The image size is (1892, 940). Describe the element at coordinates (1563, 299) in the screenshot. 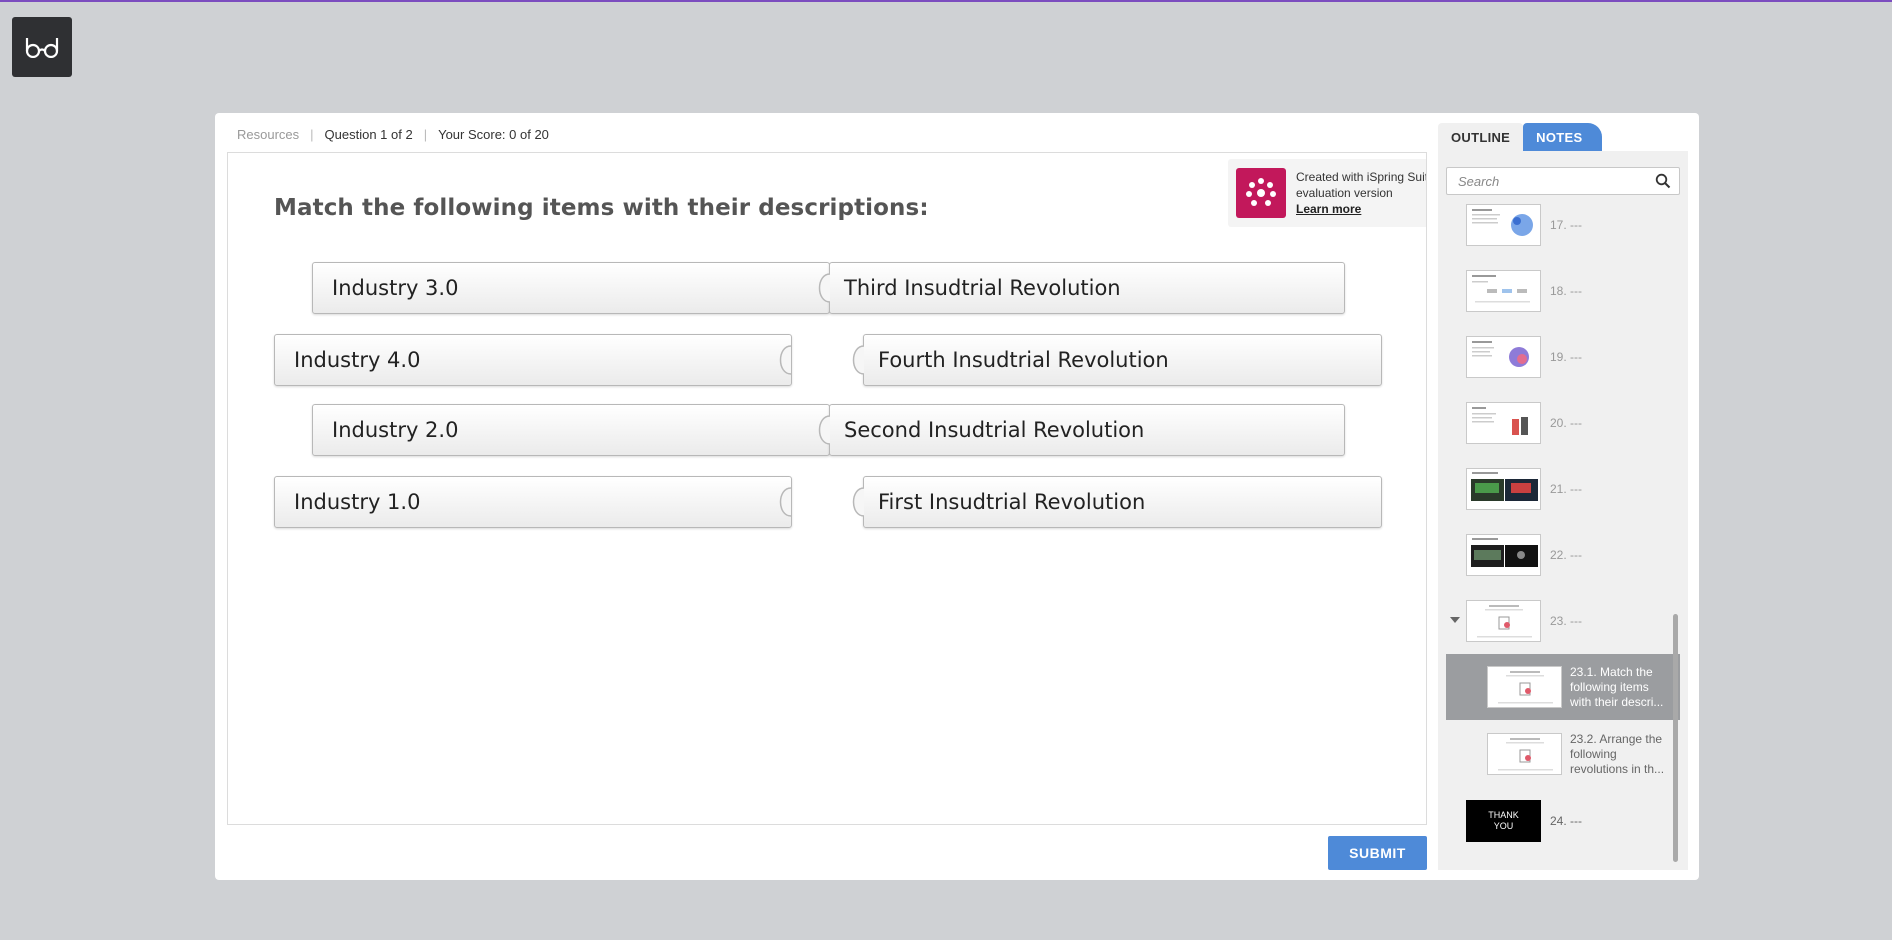

I see `outline-item: 18. ---` at that location.